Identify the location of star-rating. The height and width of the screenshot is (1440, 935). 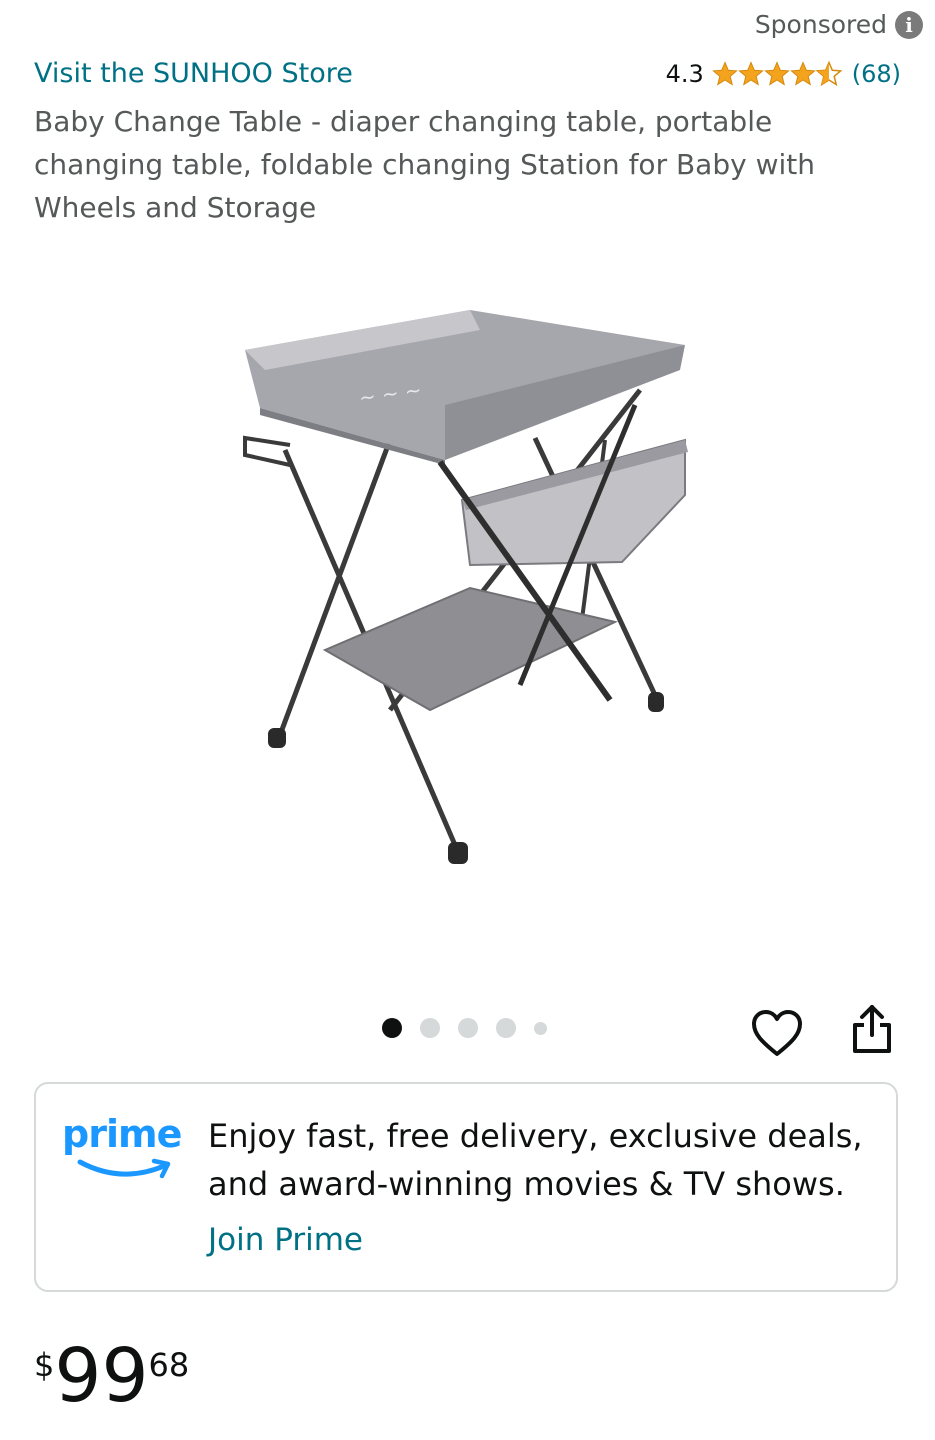
(777, 74).